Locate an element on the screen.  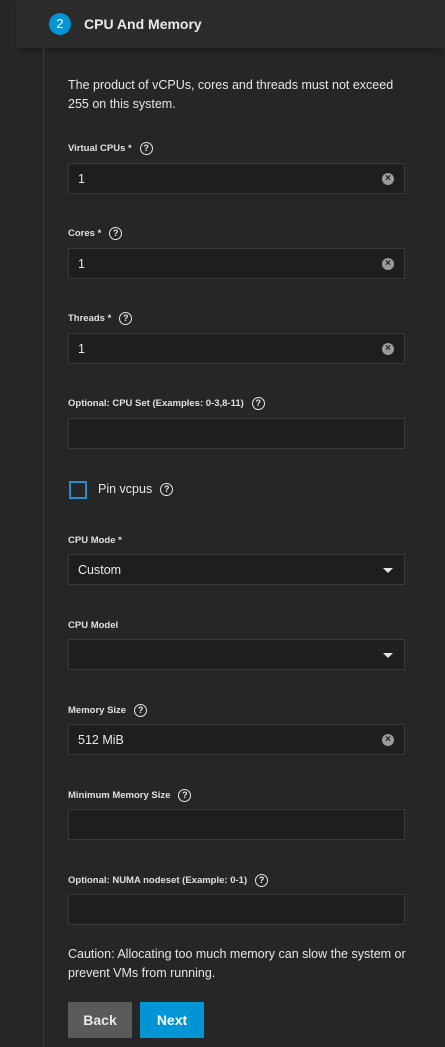
threads-input: 1 × is located at coordinates (236, 348).